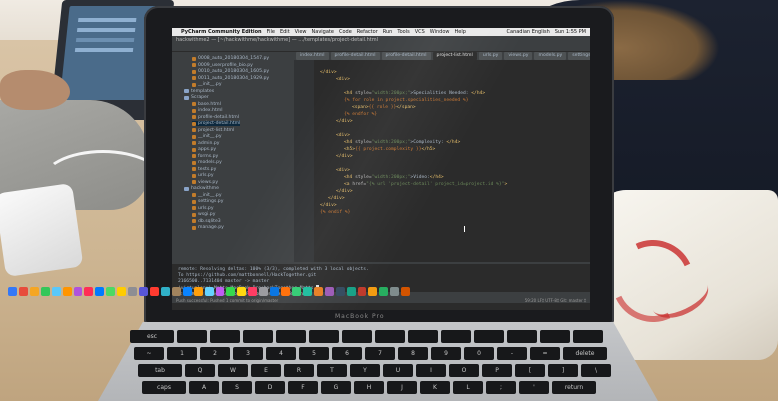 Image resolution: width=778 pixels, height=401 pixels. Describe the element at coordinates (413, 353) in the screenshot. I see `keyboard-key: 8` at that location.